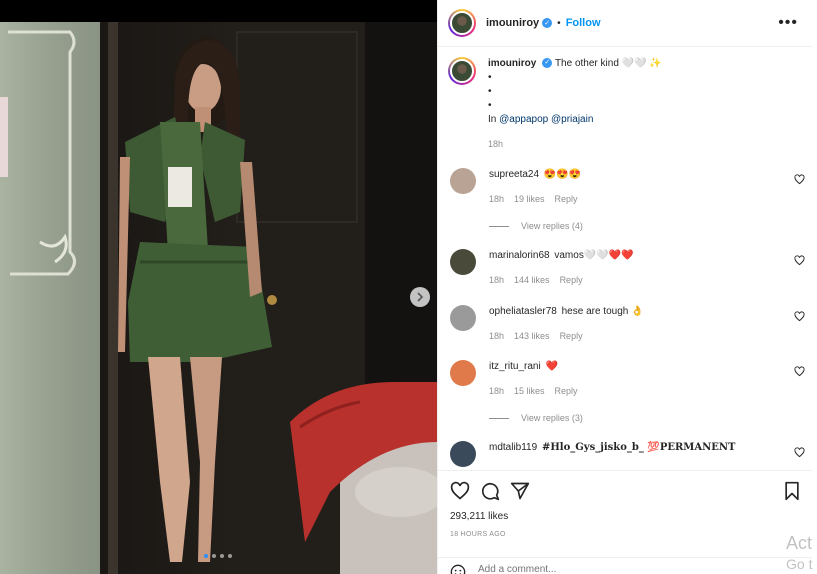 The width and height of the screenshot is (817, 574). Describe the element at coordinates (458, 569) in the screenshot. I see `smiley-icon` at that location.